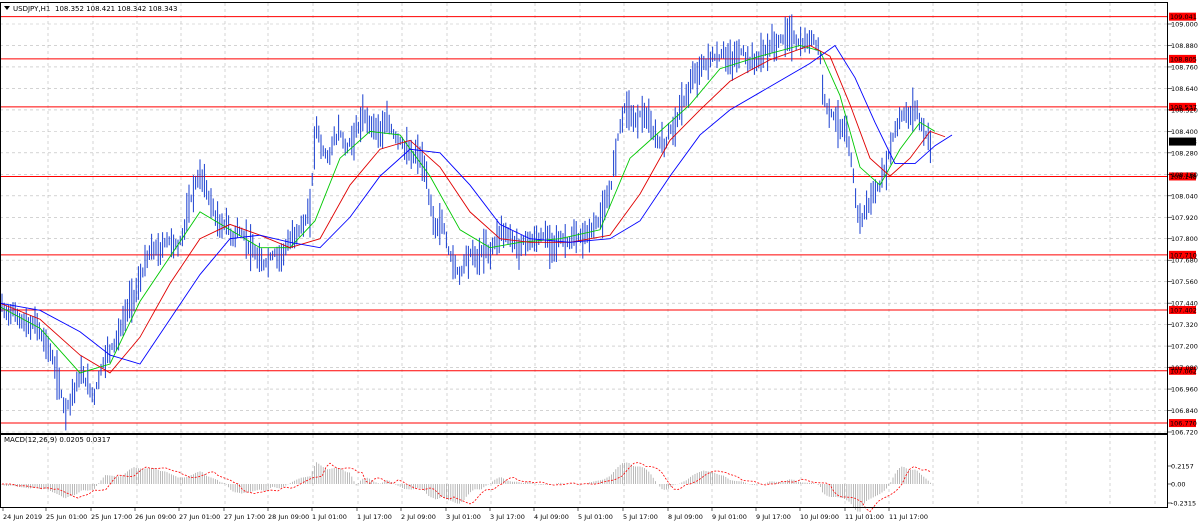 Image resolution: width=1200 pixels, height=523 pixels. Describe the element at coordinates (1183, 424) in the screenshot. I see `level-tag-label: 106.770` at that location.